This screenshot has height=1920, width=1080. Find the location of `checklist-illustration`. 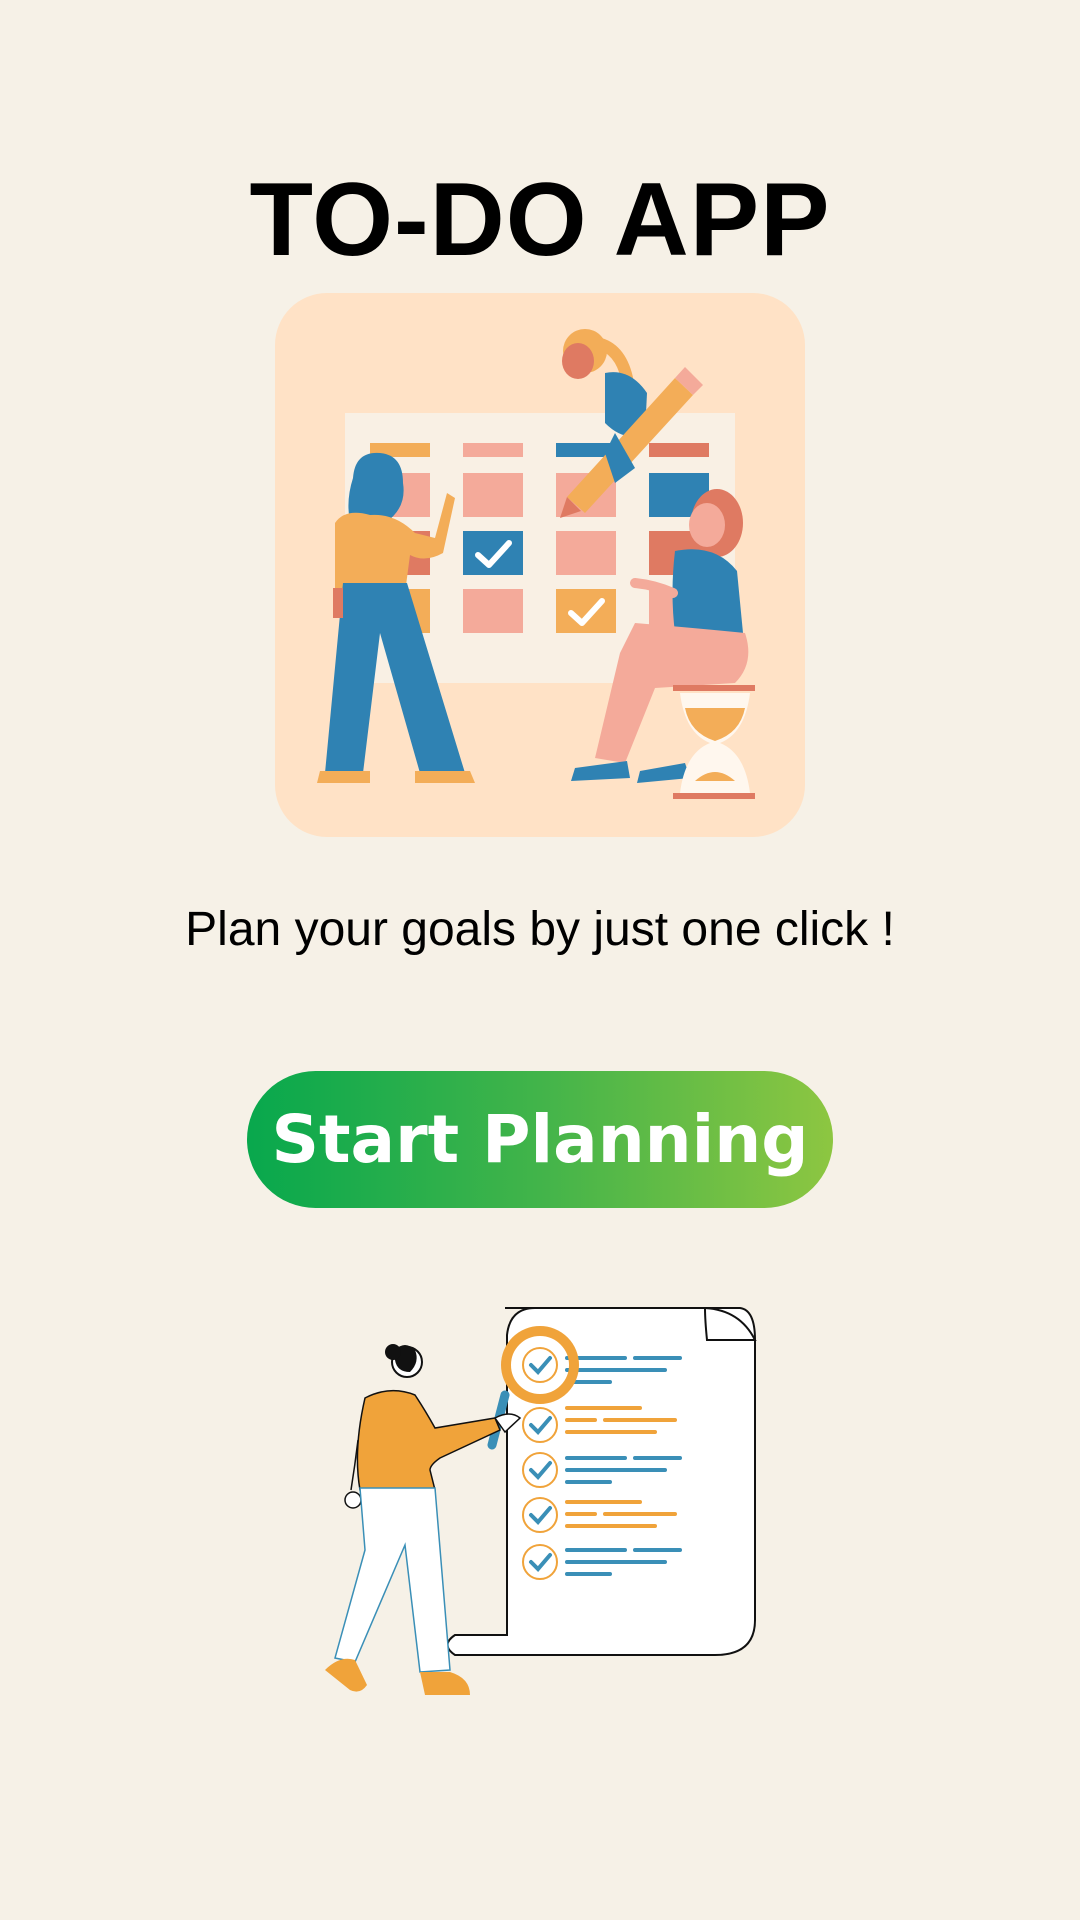

checklist-illustration is located at coordinates (545, 1505).